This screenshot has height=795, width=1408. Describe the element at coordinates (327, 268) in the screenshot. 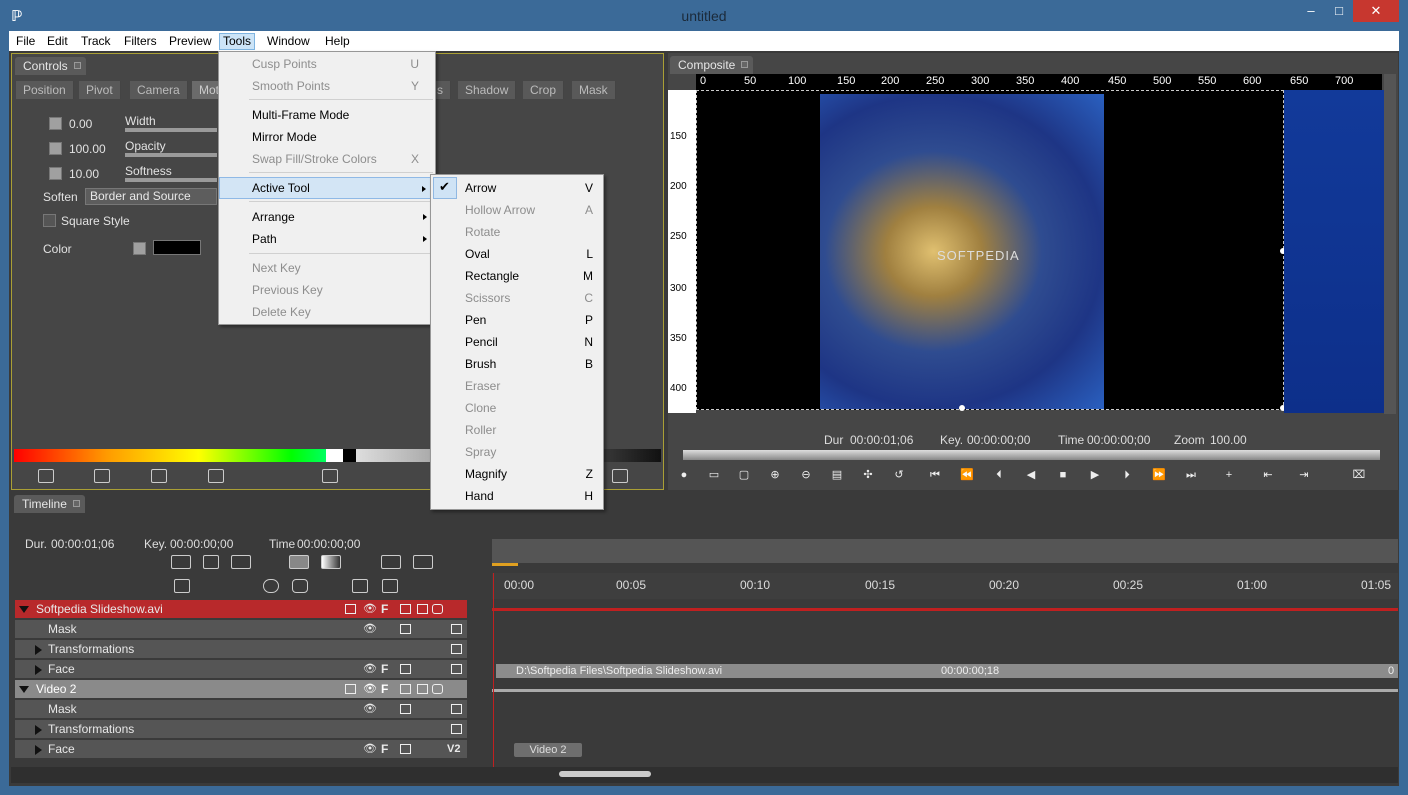

I see `menu-next-key: Next Key` at that location.